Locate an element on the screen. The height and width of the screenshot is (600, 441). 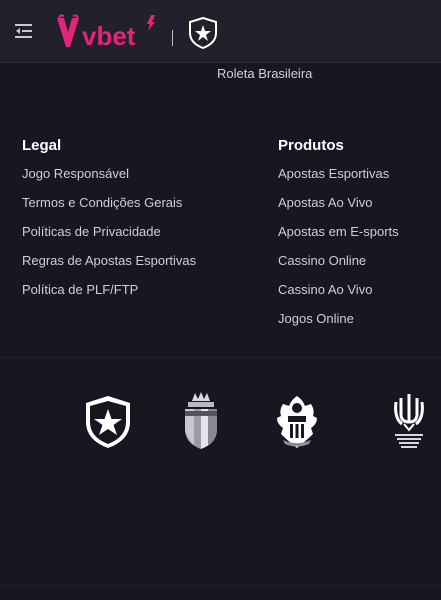
products-link-esports: Apostas em E-sports is located at coordinates (338, 238).